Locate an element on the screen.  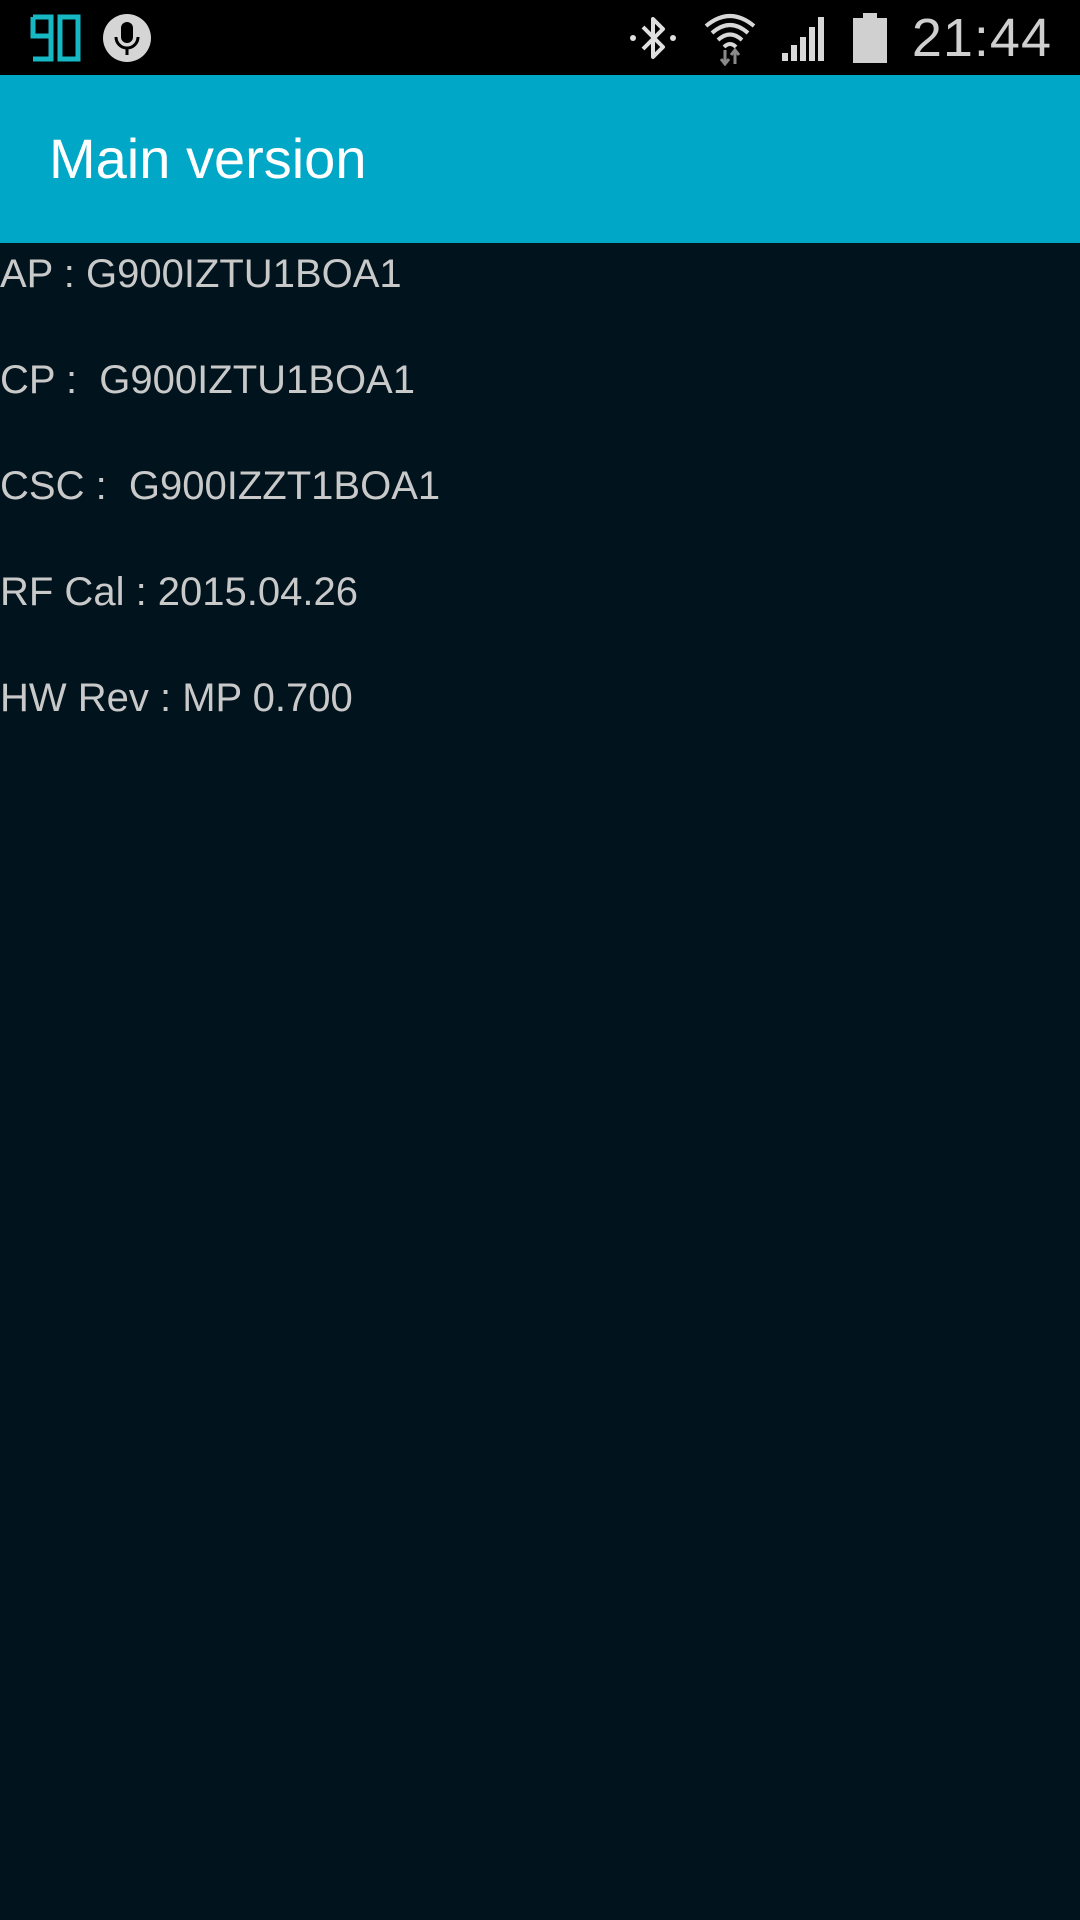
battery-icon is located at coordinates (870, 38).